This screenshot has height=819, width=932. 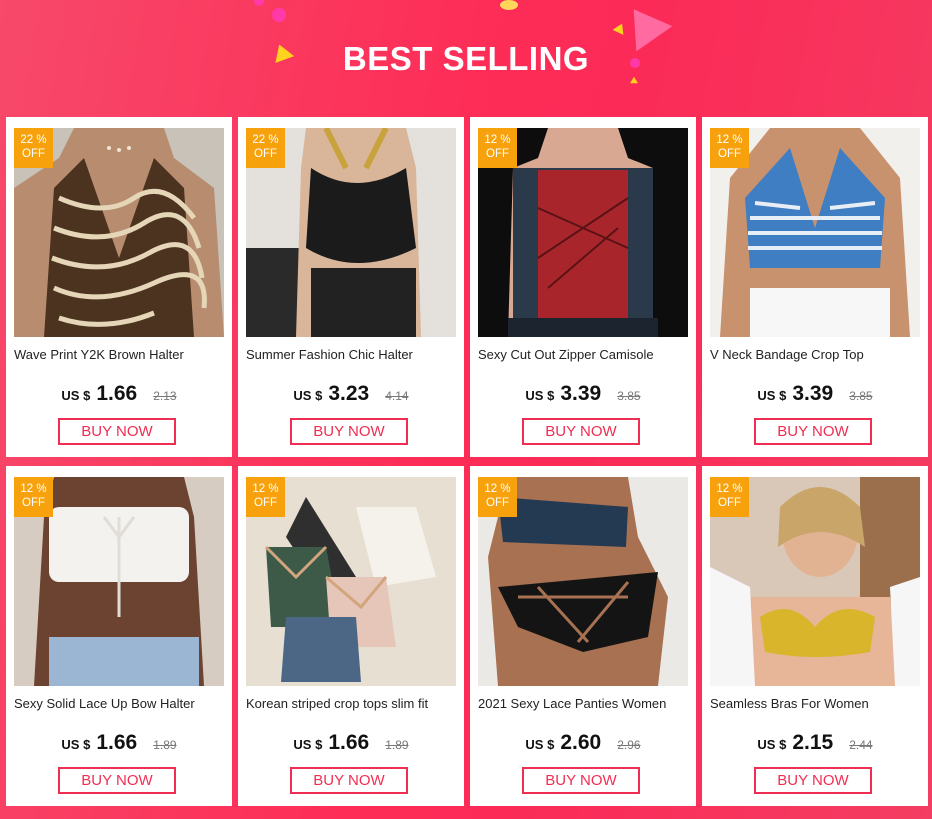 What do you see at coordinates (629, 745) in the screenshot?
I see `original-price: 2.96` at bounding box center [629, 745].